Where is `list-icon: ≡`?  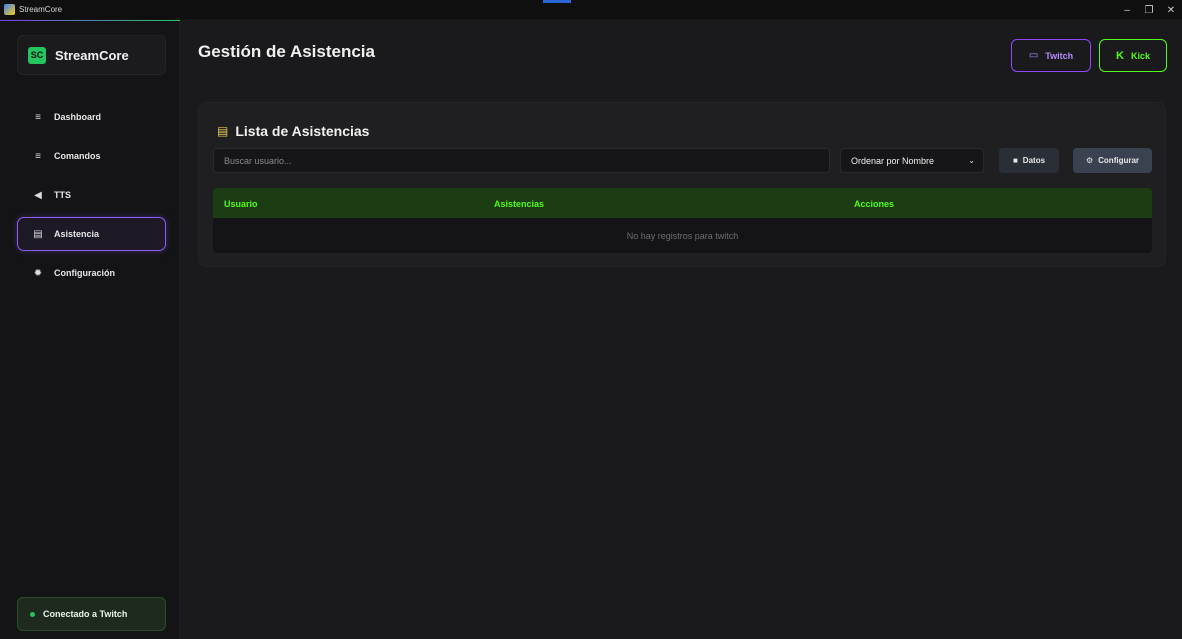 list-icon: ≡ is located at coordinates (38, 156).